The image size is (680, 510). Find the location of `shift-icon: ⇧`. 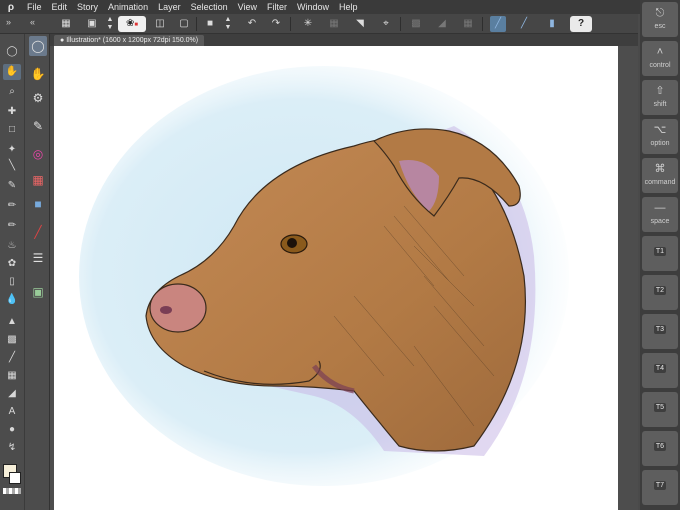

shift-icon: ⇧ is located at coordinates (660, 91).